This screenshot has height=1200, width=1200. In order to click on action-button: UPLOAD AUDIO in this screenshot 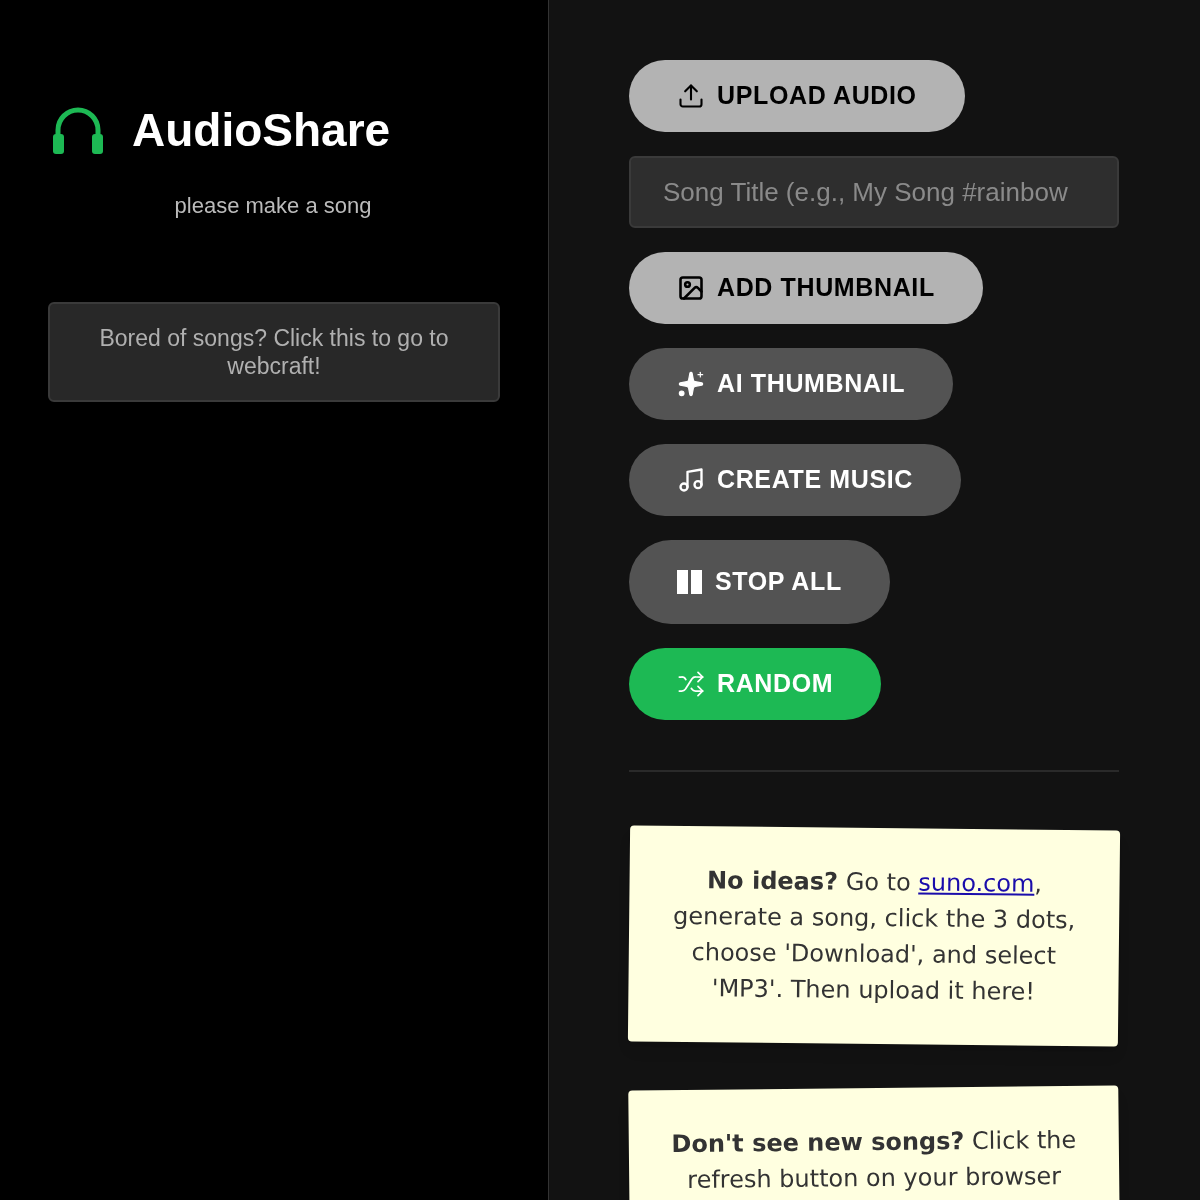, I will do `click(797, 96)`.